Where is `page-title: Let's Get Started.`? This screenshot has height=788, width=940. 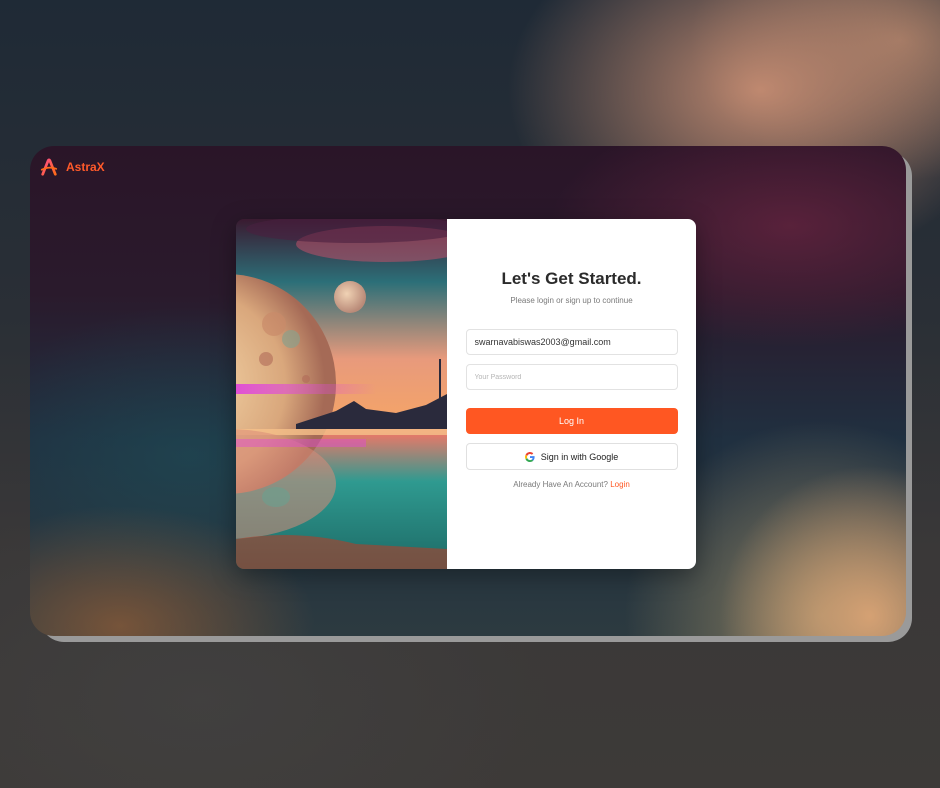
page-title: Let's Get Started. is located at coordinates (571, 278).